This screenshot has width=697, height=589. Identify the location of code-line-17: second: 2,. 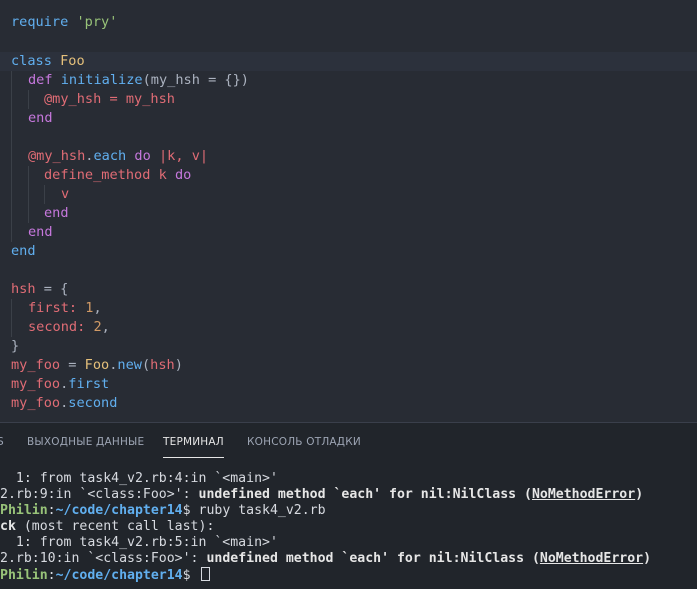
(348, 327).